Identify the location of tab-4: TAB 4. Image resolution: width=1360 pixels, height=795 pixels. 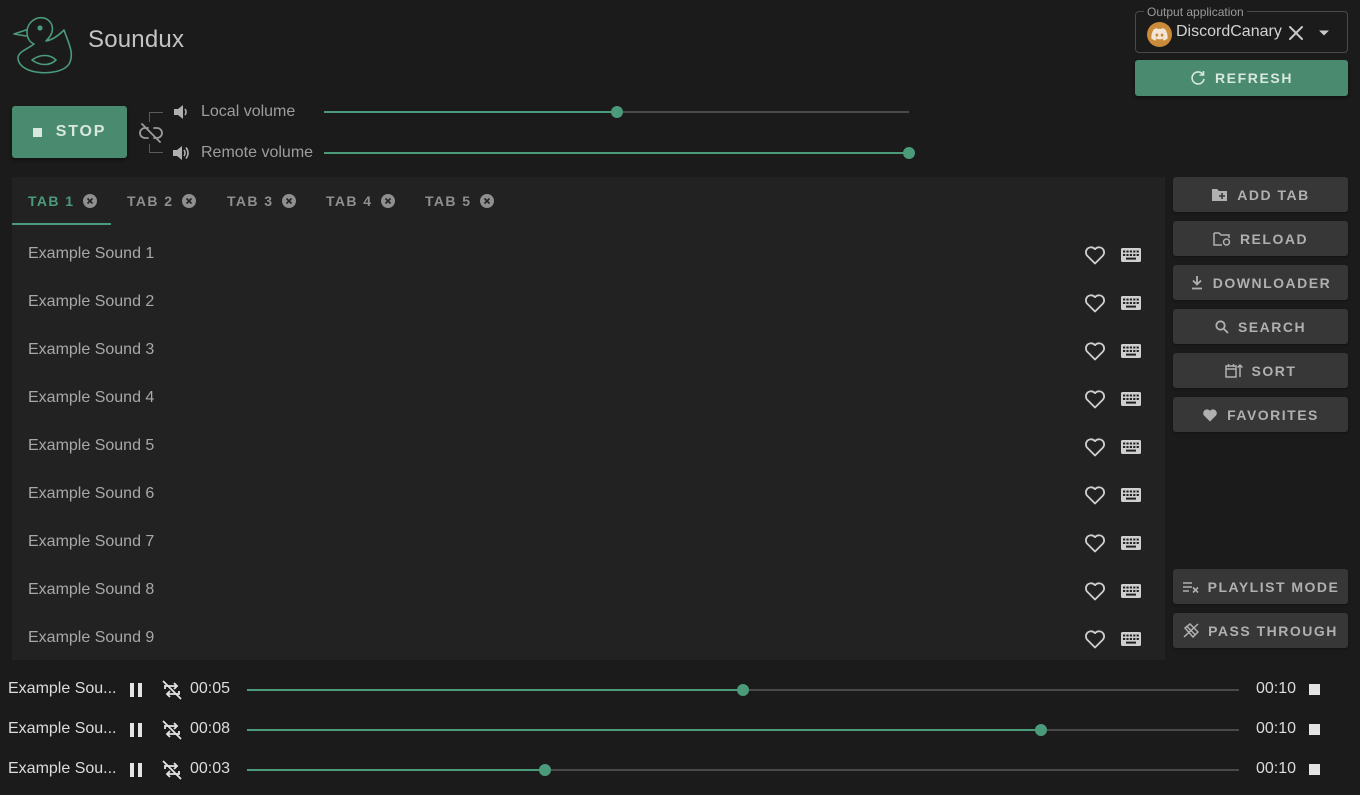
(361, 201).